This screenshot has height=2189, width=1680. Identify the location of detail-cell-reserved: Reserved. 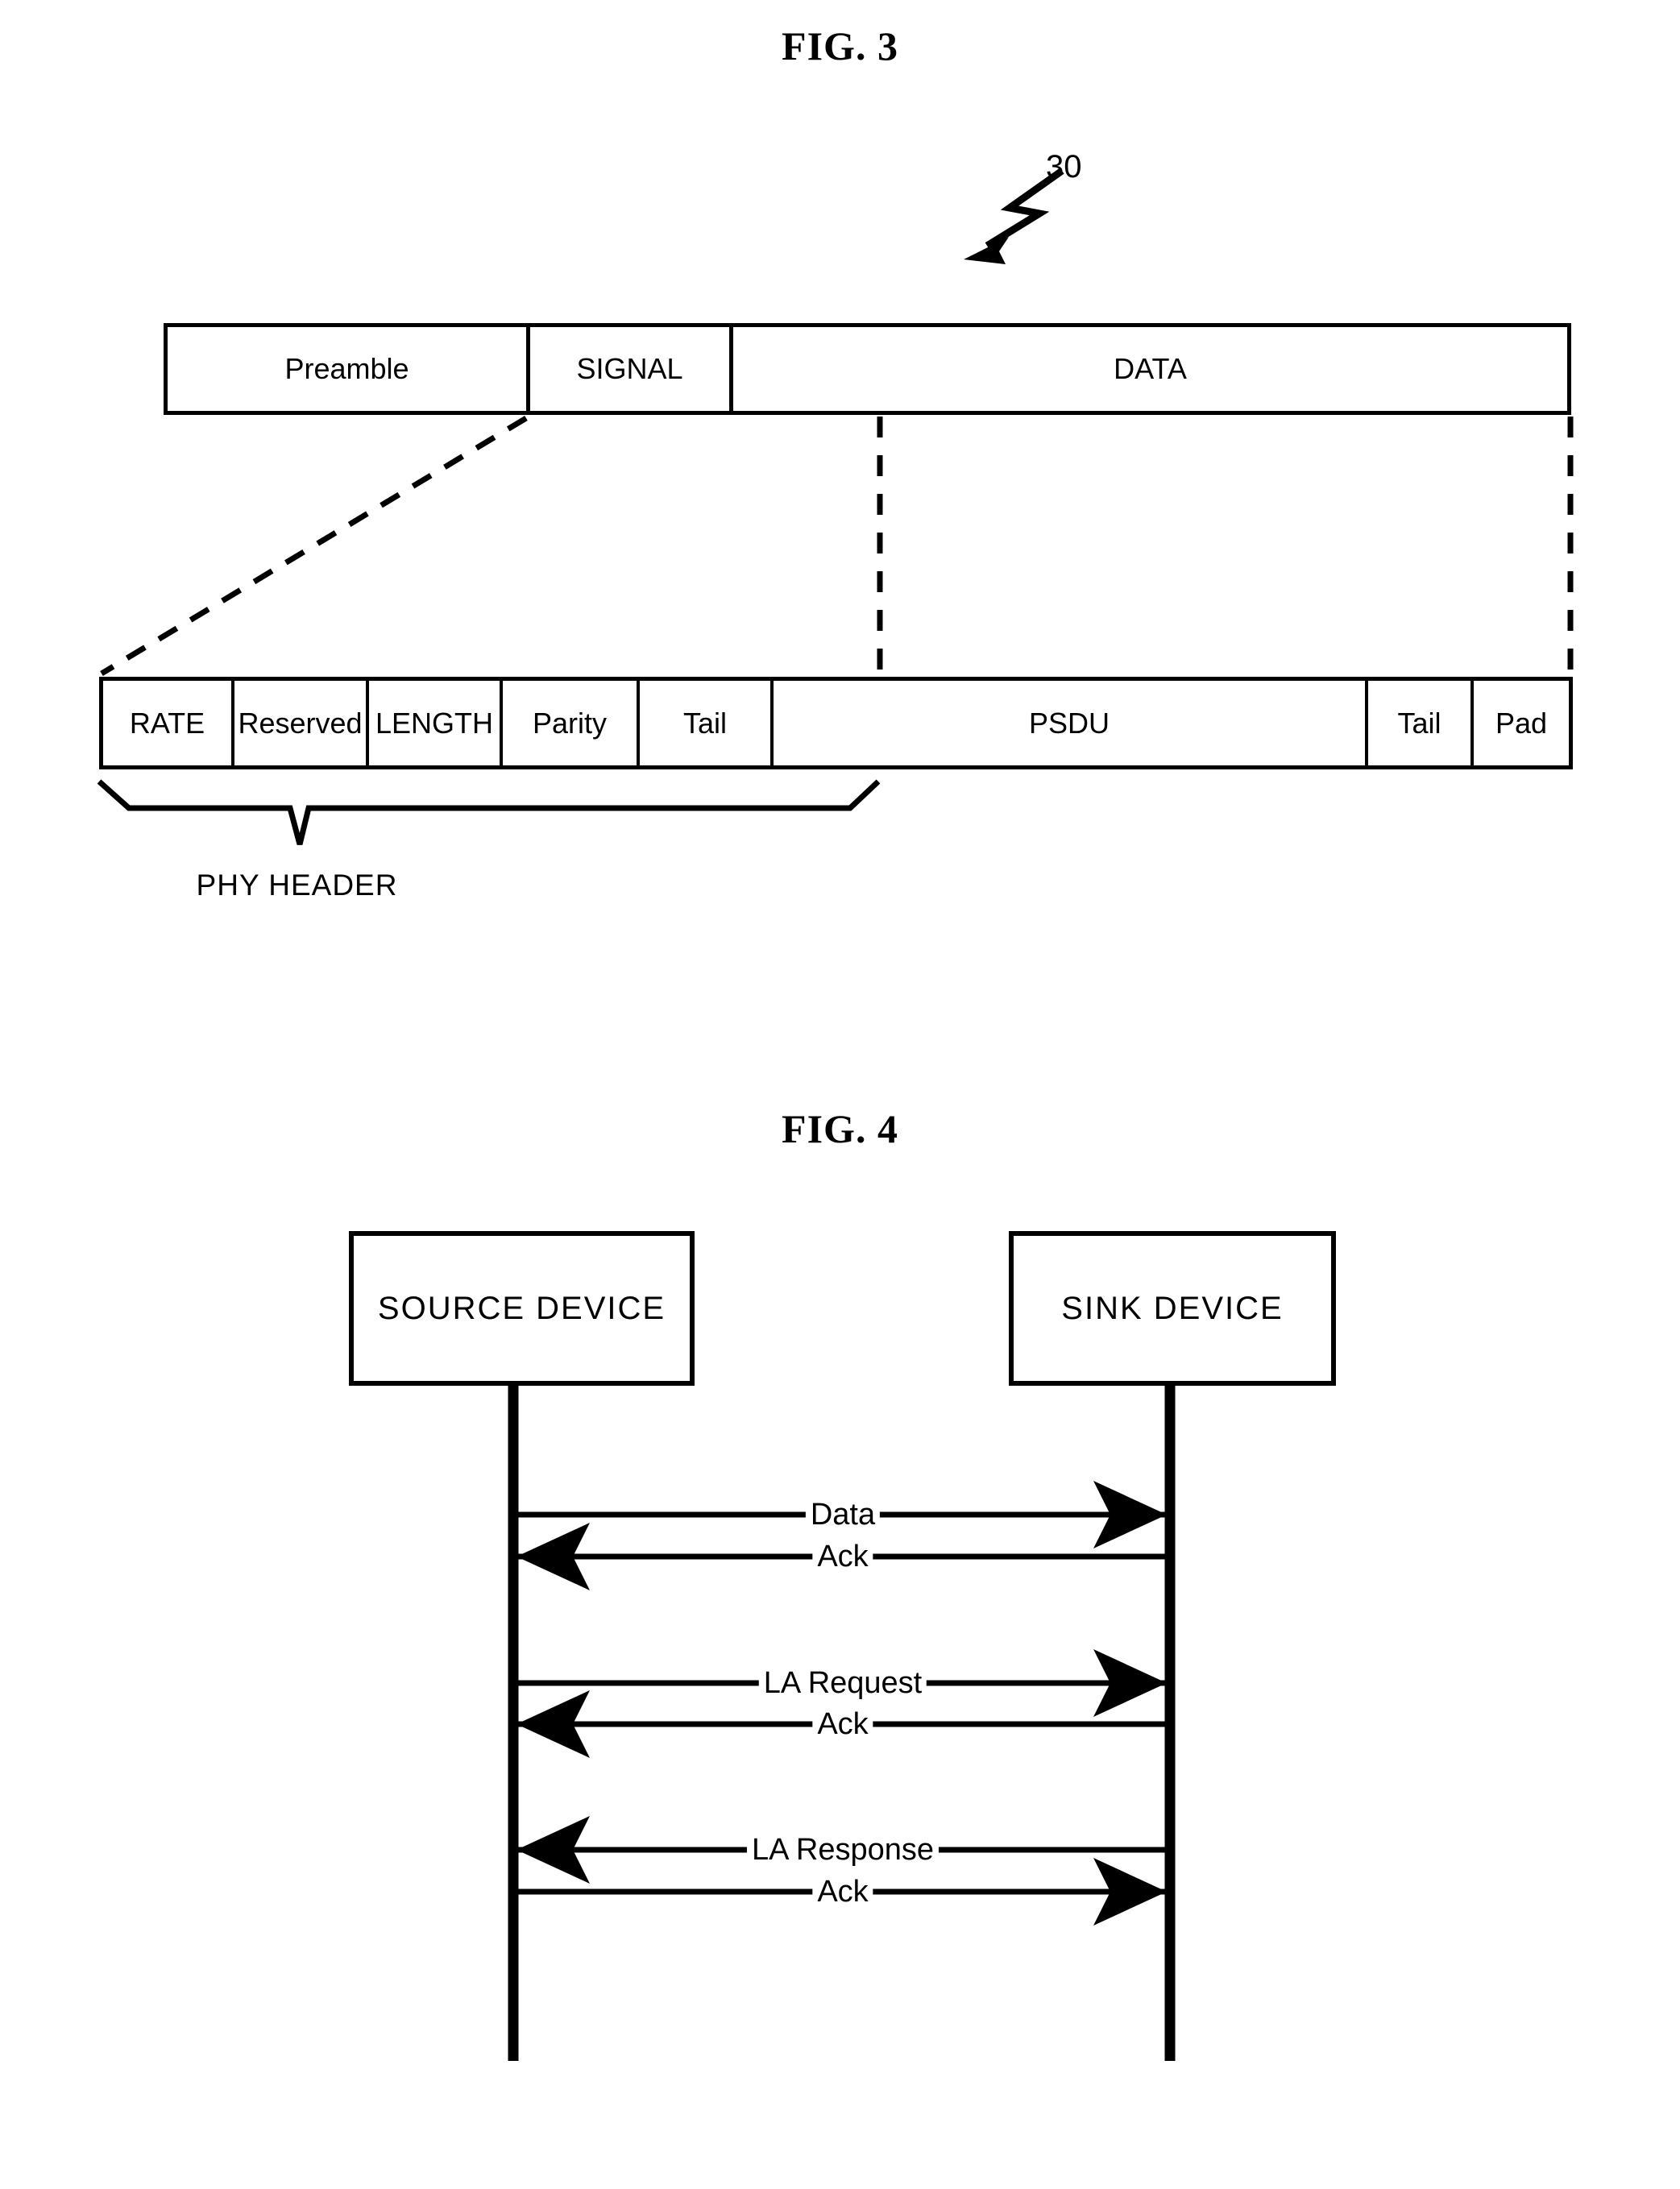
(301, 723).